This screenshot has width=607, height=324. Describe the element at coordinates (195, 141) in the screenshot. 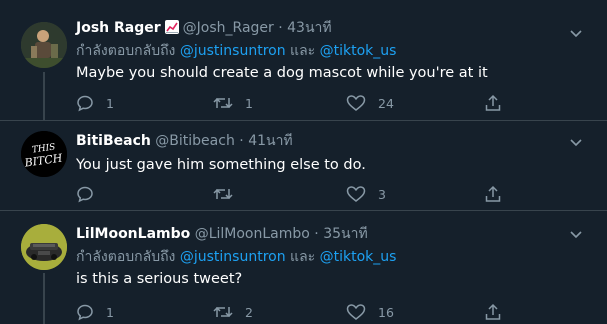

I see `handle: @Bitibeach` at that location.